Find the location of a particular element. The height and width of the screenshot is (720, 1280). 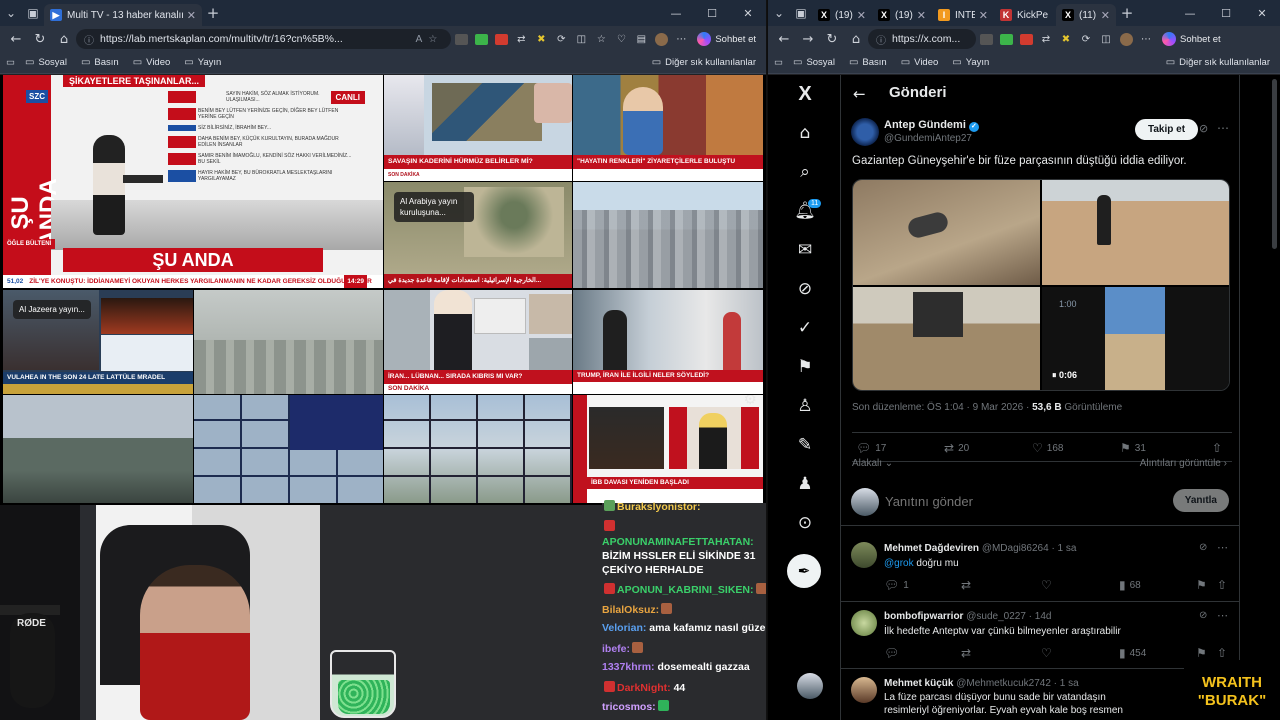

tv-city-skyline is located at coordinates (668, 235).